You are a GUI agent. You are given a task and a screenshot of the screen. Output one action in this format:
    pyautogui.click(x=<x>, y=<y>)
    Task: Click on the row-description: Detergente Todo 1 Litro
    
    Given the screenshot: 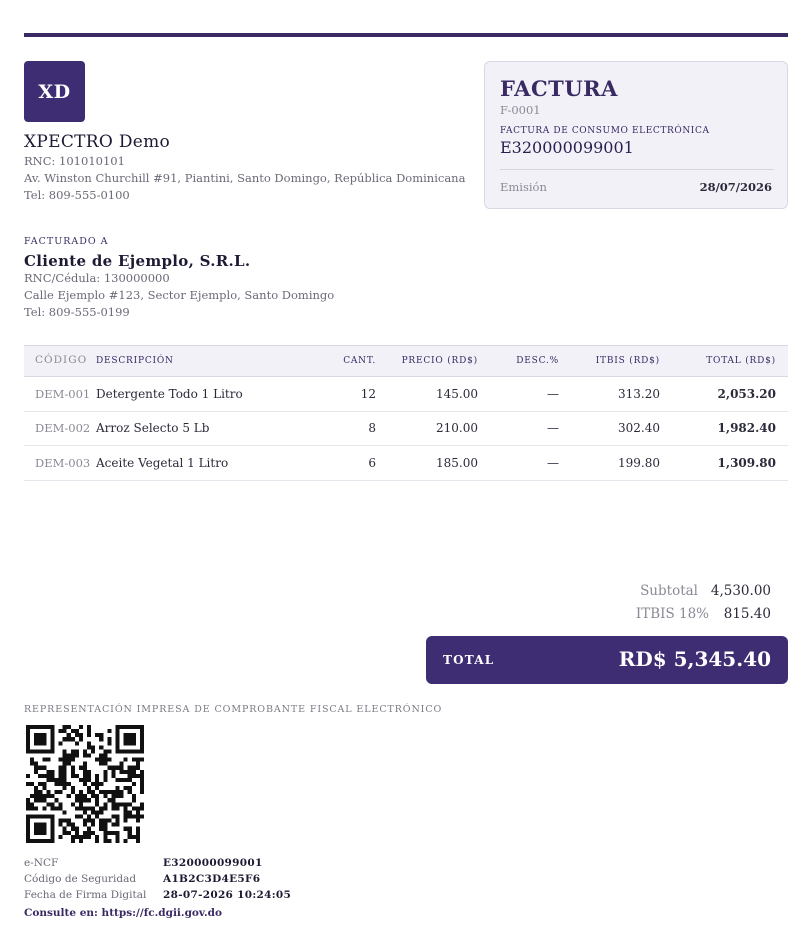 What is the action you would take?
    pyautogui.click(x=169, y=394)
    